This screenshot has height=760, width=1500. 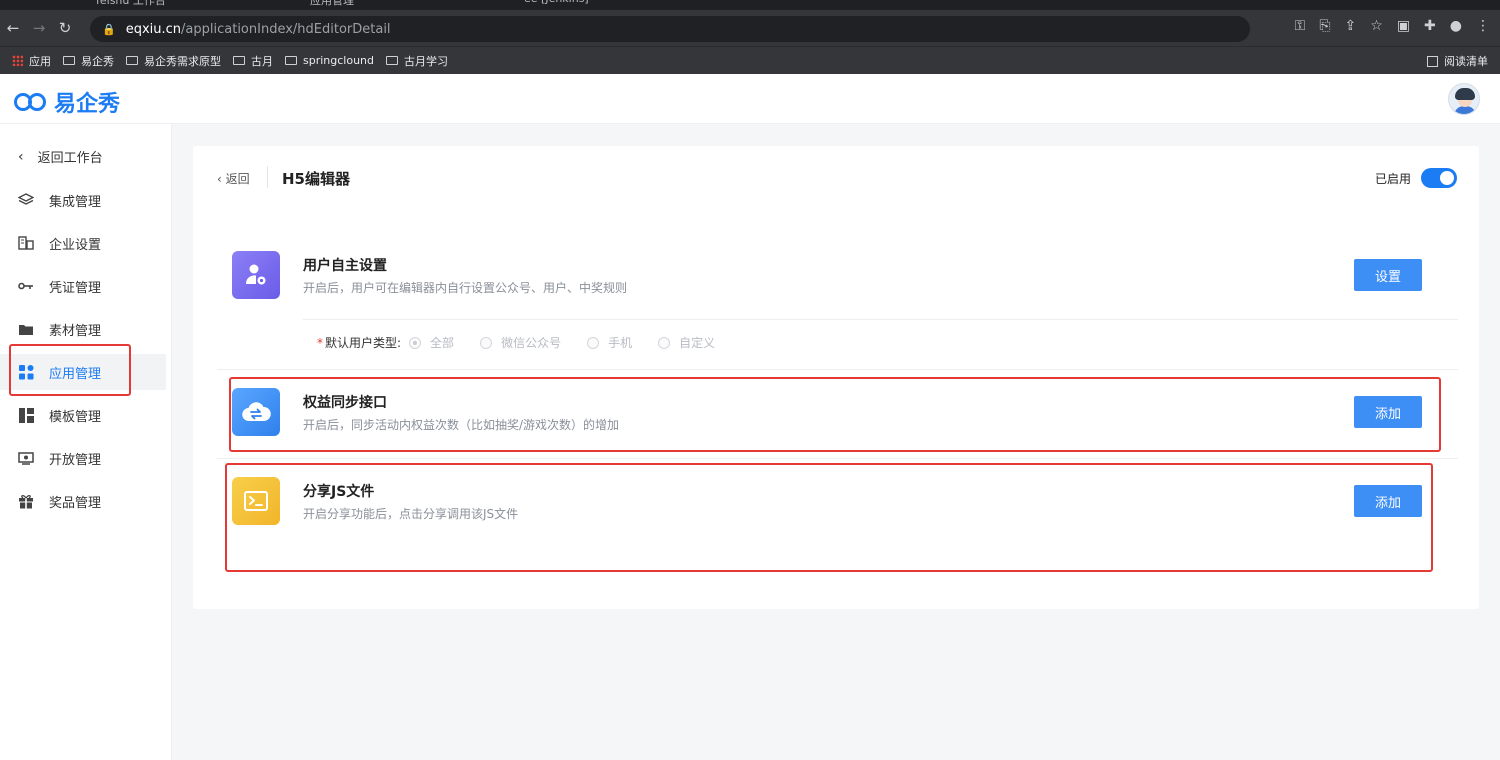 I want to click on browser-actions: ⚿ ⎘ ⇪ ☆ ▣ ✚ ● ⋮, so click(x=1392, y=26).